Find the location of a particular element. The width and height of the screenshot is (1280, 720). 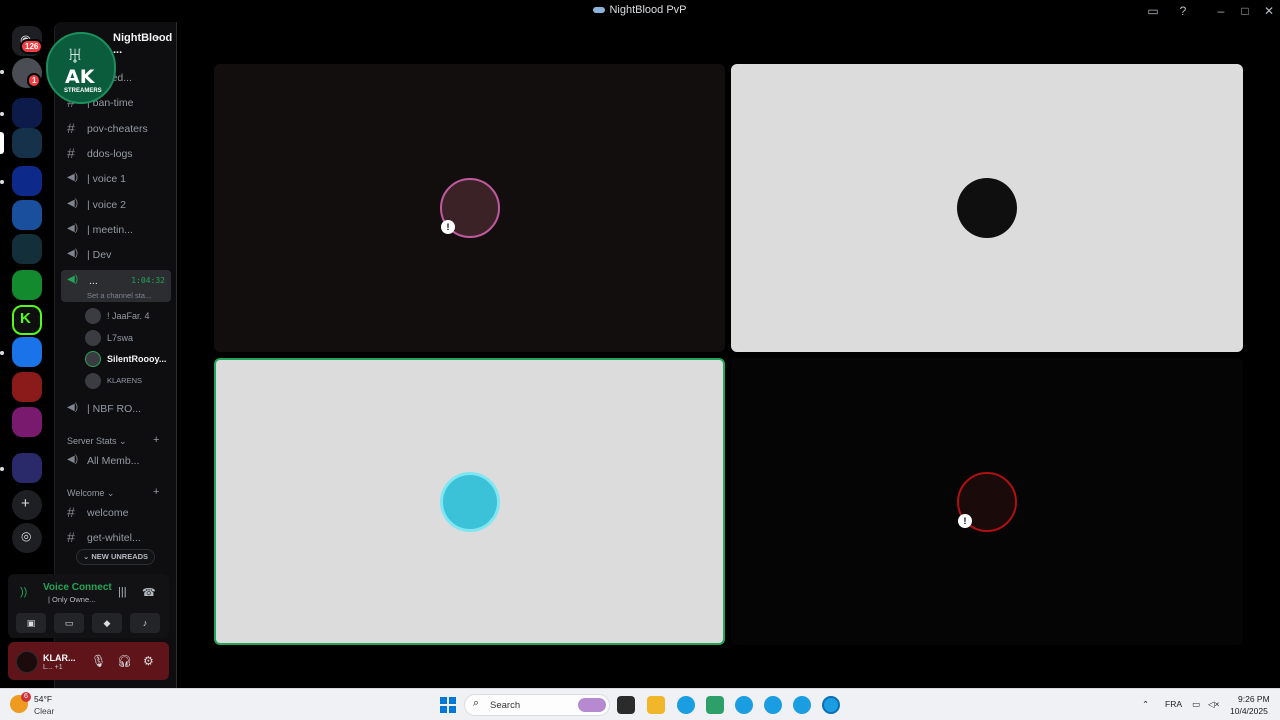

channel-welcome: # welcome is located at coordinates (116, 513).